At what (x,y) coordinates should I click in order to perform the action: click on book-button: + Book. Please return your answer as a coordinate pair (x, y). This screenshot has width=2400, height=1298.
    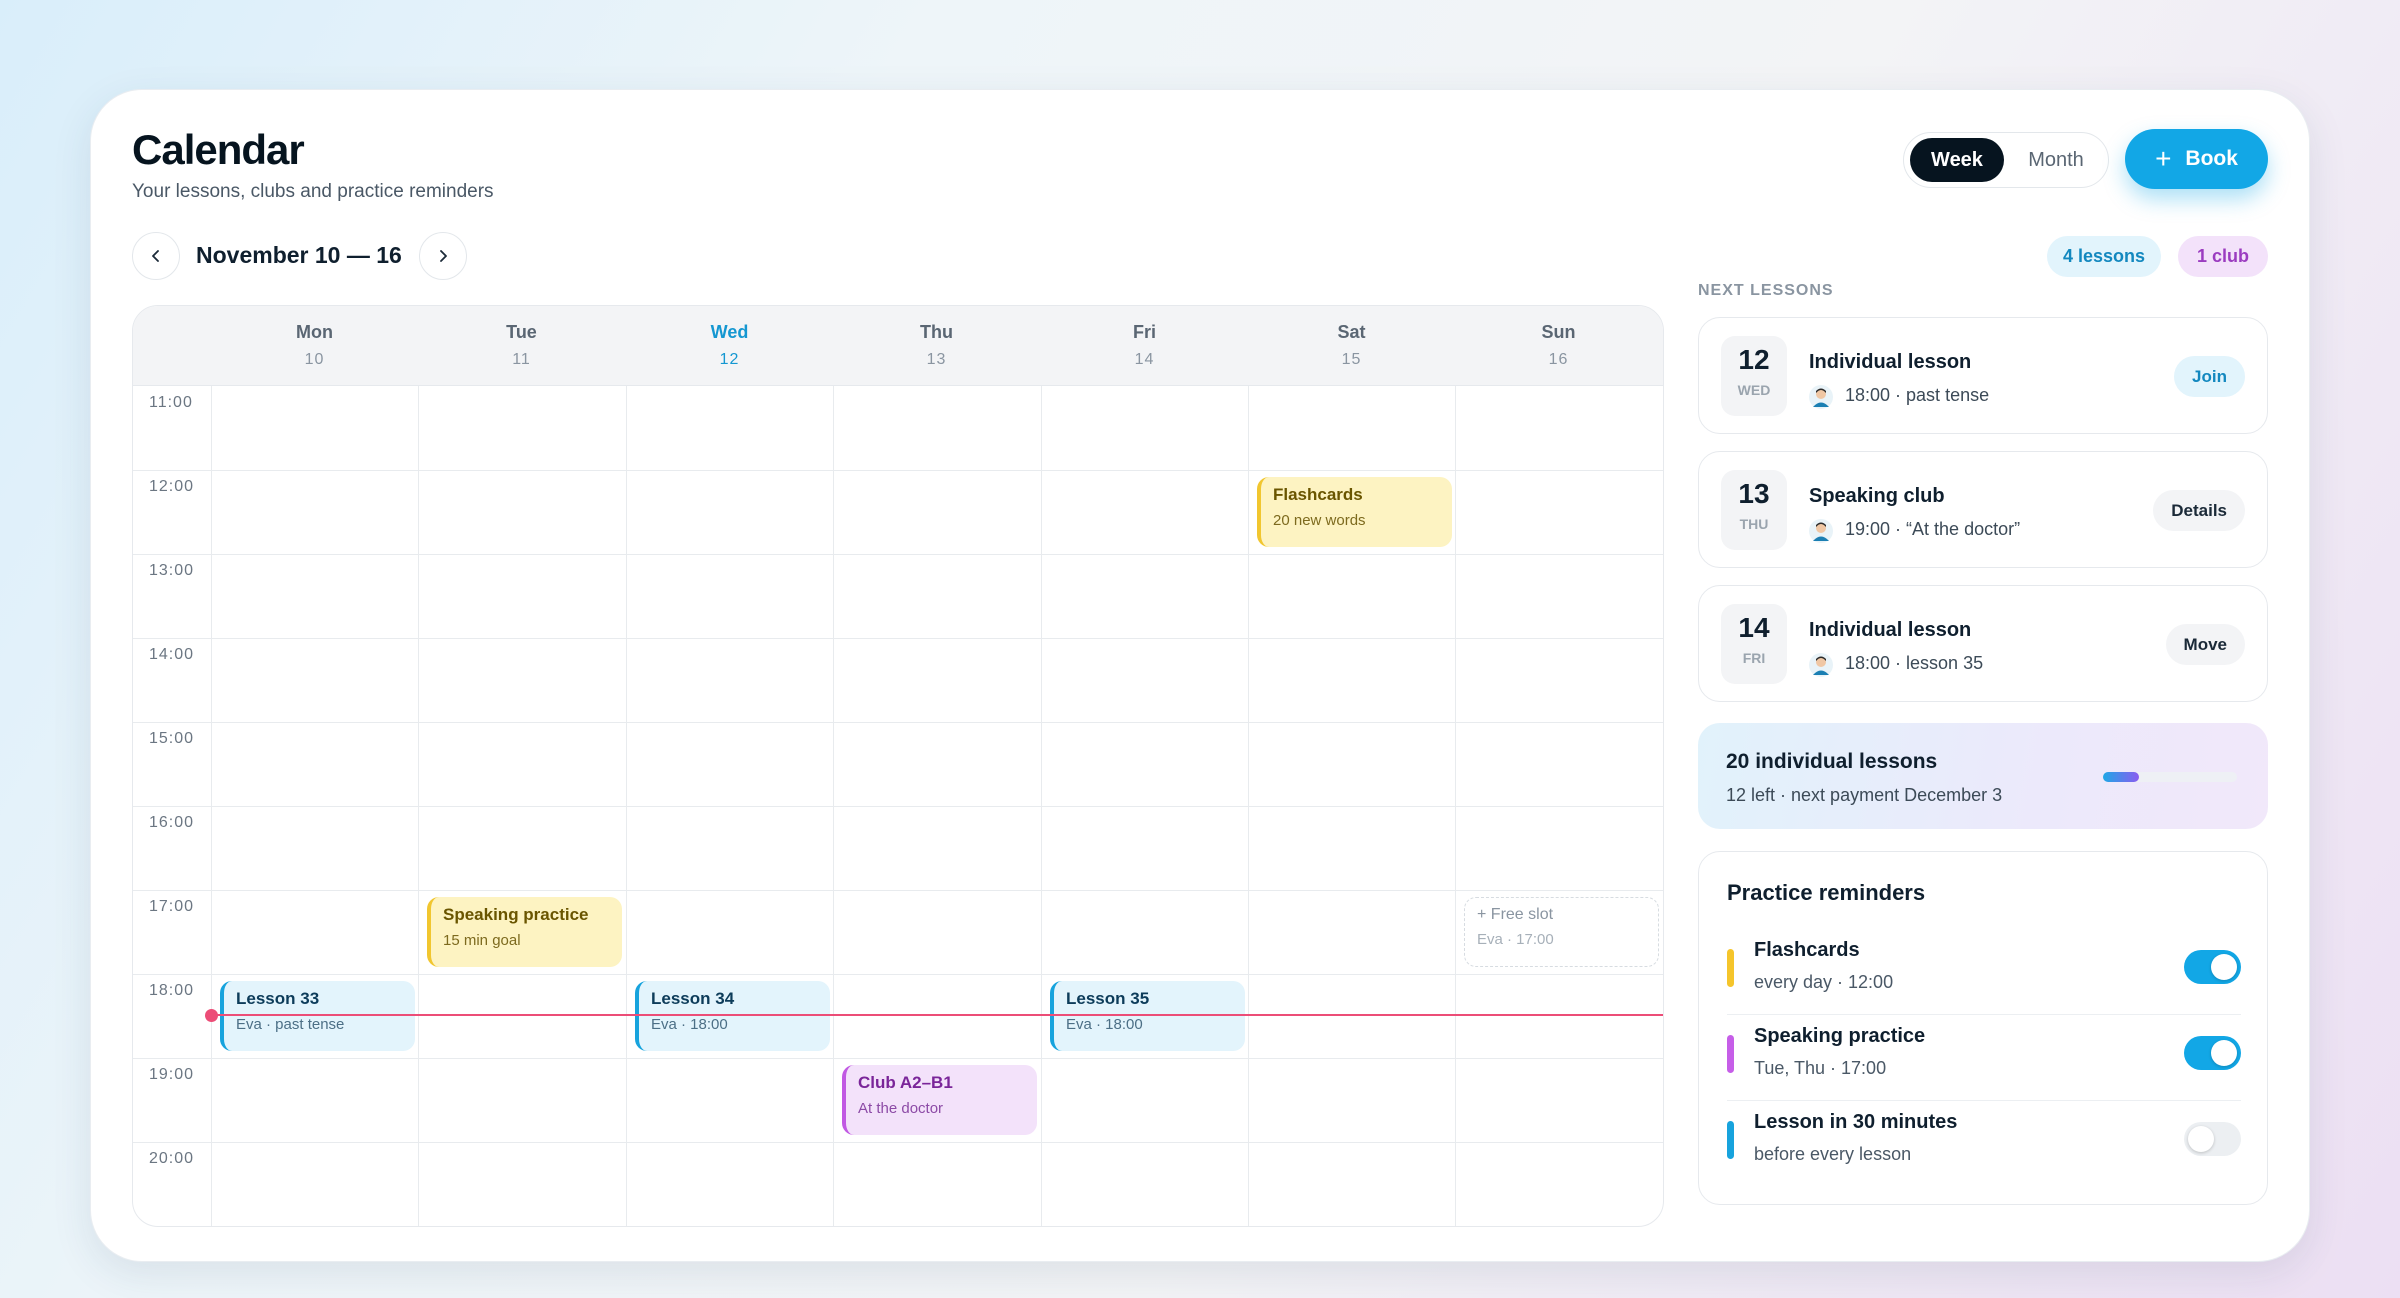
    Looking at the image, I should click on (2196, 159).